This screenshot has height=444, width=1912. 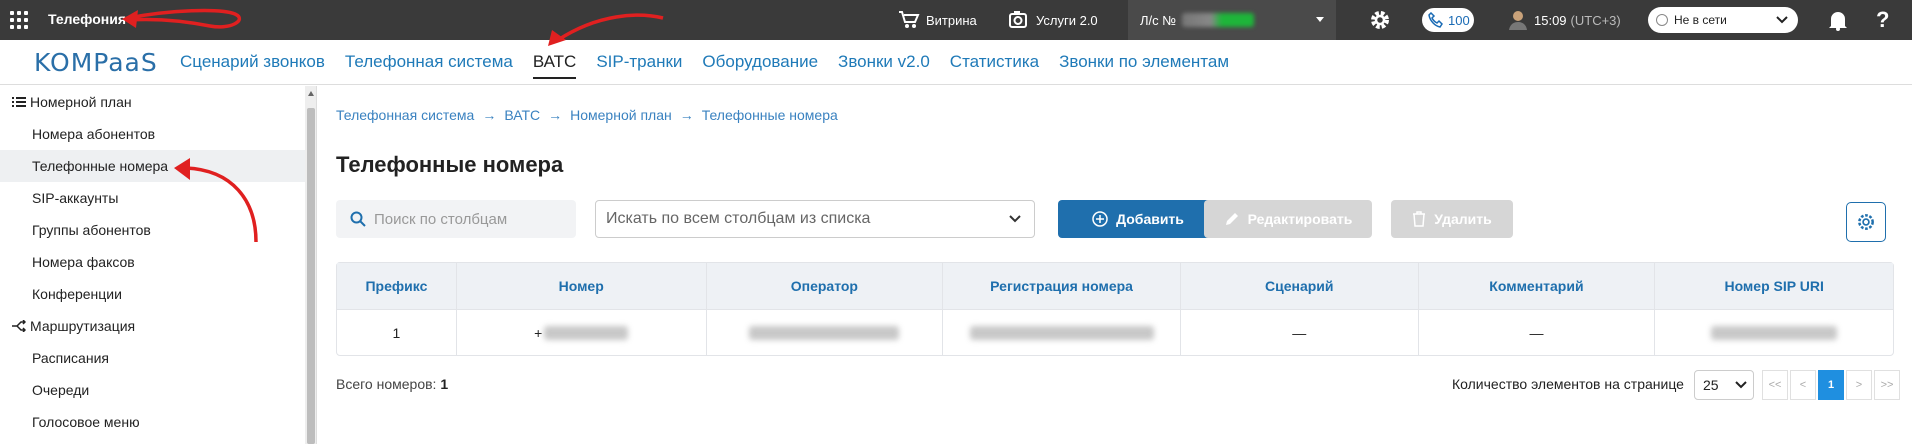 I want to click on app-title: Телефония, so click(x=87, y=19).